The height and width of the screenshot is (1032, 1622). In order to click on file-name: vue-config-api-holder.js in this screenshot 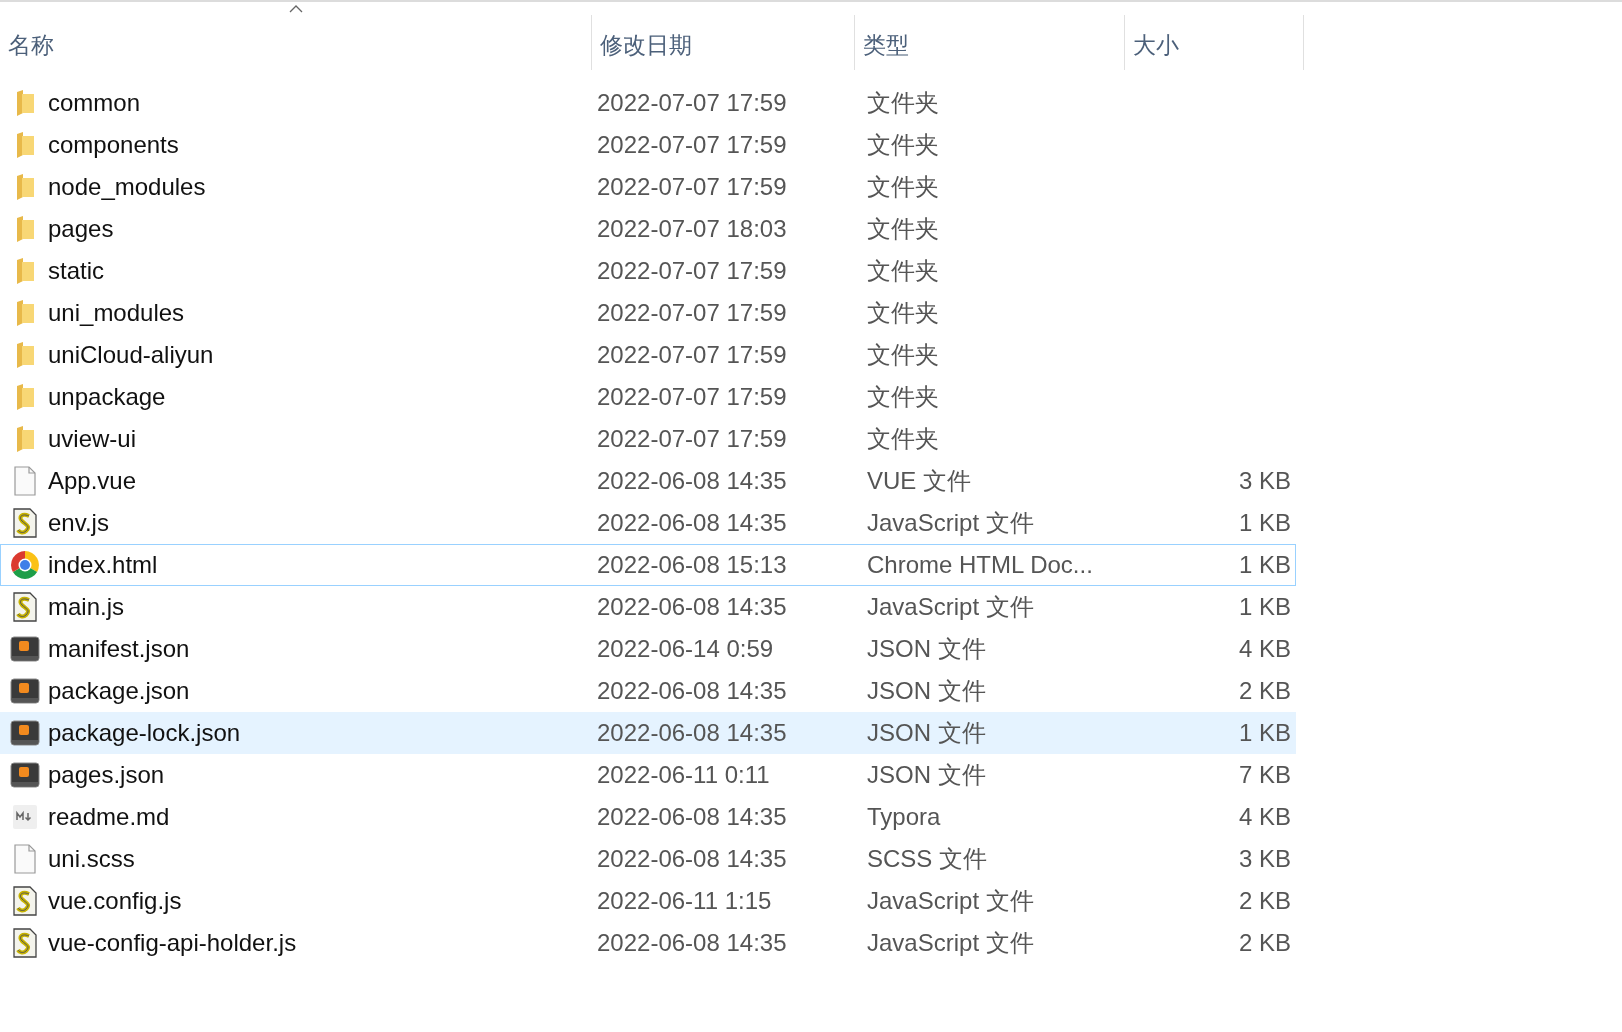, I will do `click(172, 943)`.